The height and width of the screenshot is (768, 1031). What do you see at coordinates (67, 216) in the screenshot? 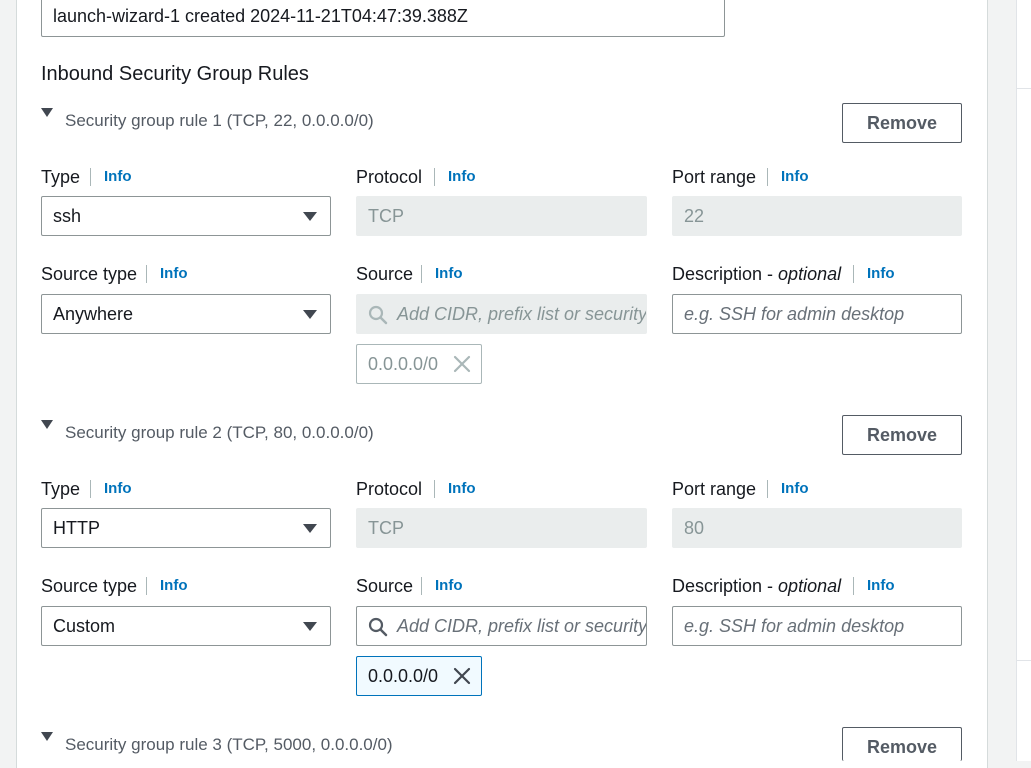
I see `rule-1-type-value: ssh` at bounding box center [67, 216].